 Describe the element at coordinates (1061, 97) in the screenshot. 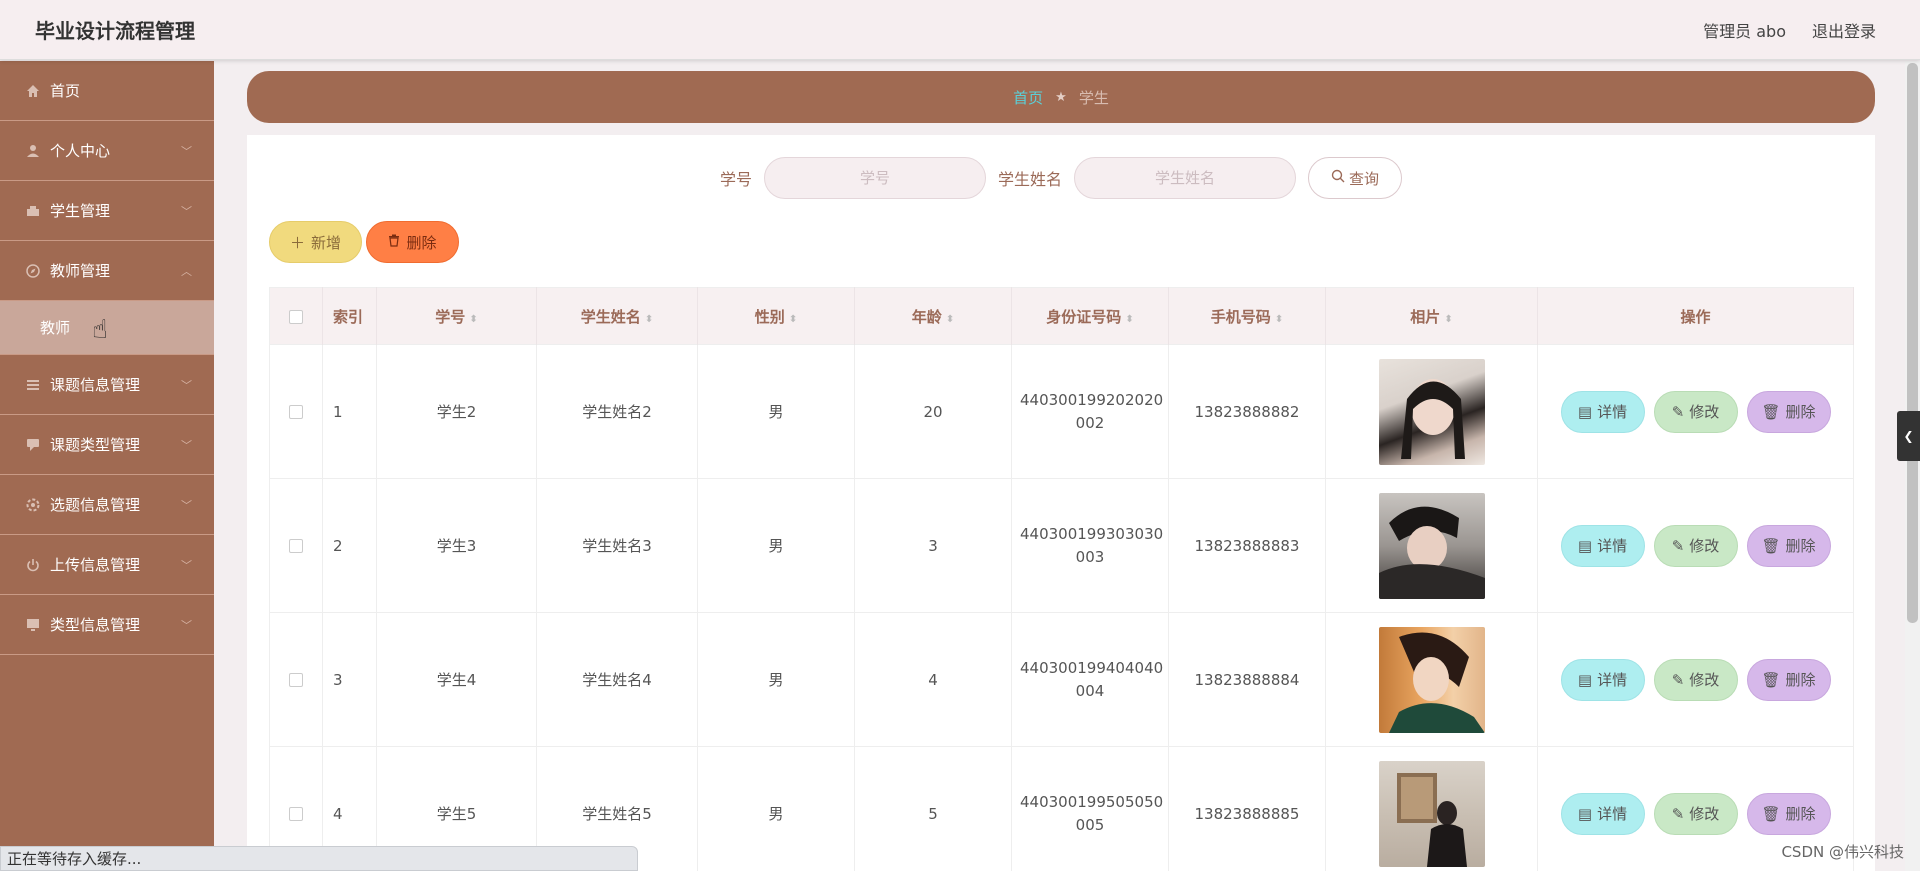

I see `breadcrumb: 首页 ★ 学生` at that location.